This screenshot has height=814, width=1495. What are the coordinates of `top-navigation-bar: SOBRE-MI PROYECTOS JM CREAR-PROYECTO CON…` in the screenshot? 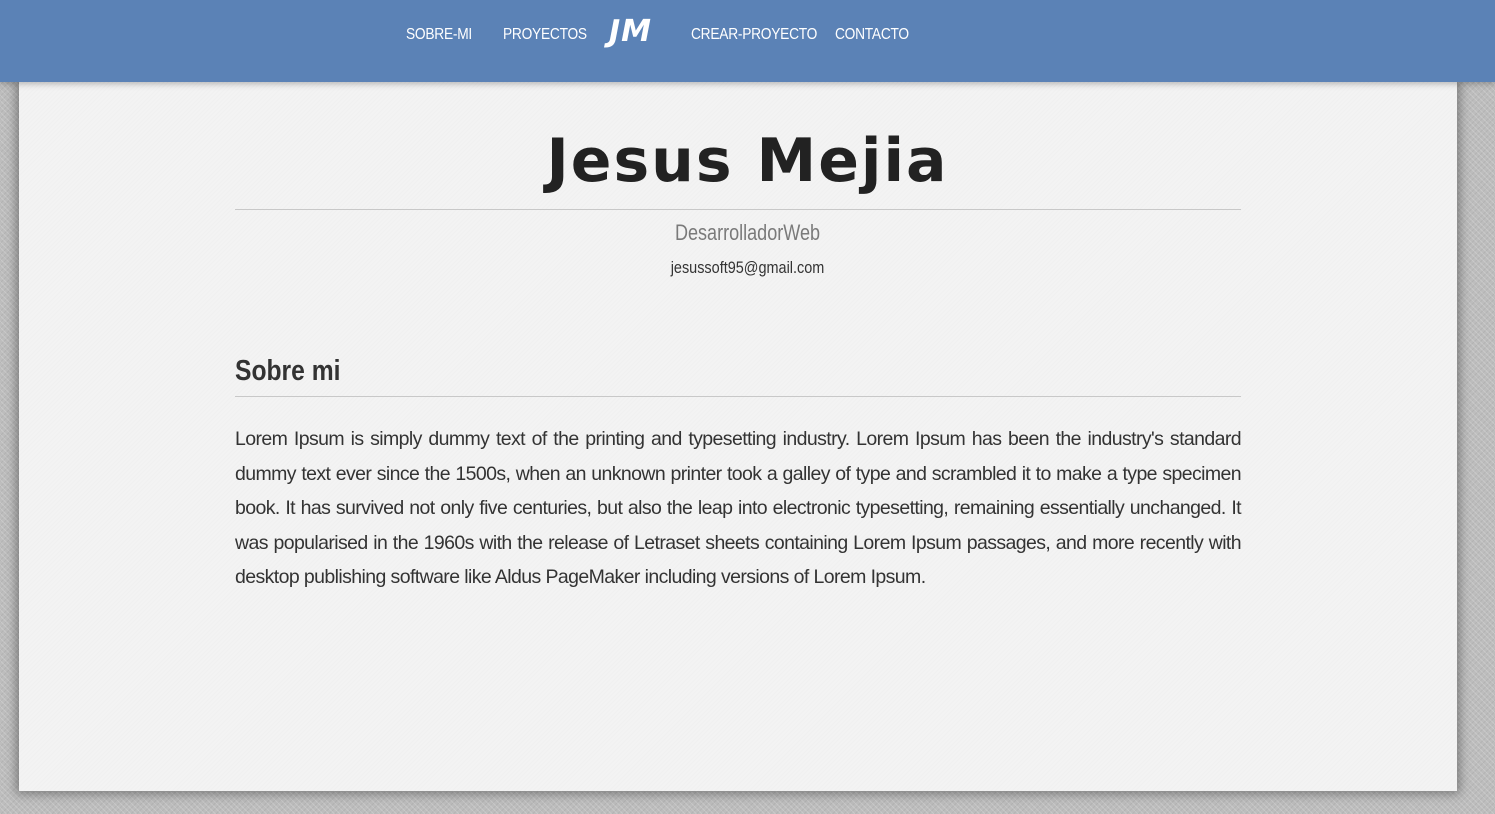 It's located at (747, 41).